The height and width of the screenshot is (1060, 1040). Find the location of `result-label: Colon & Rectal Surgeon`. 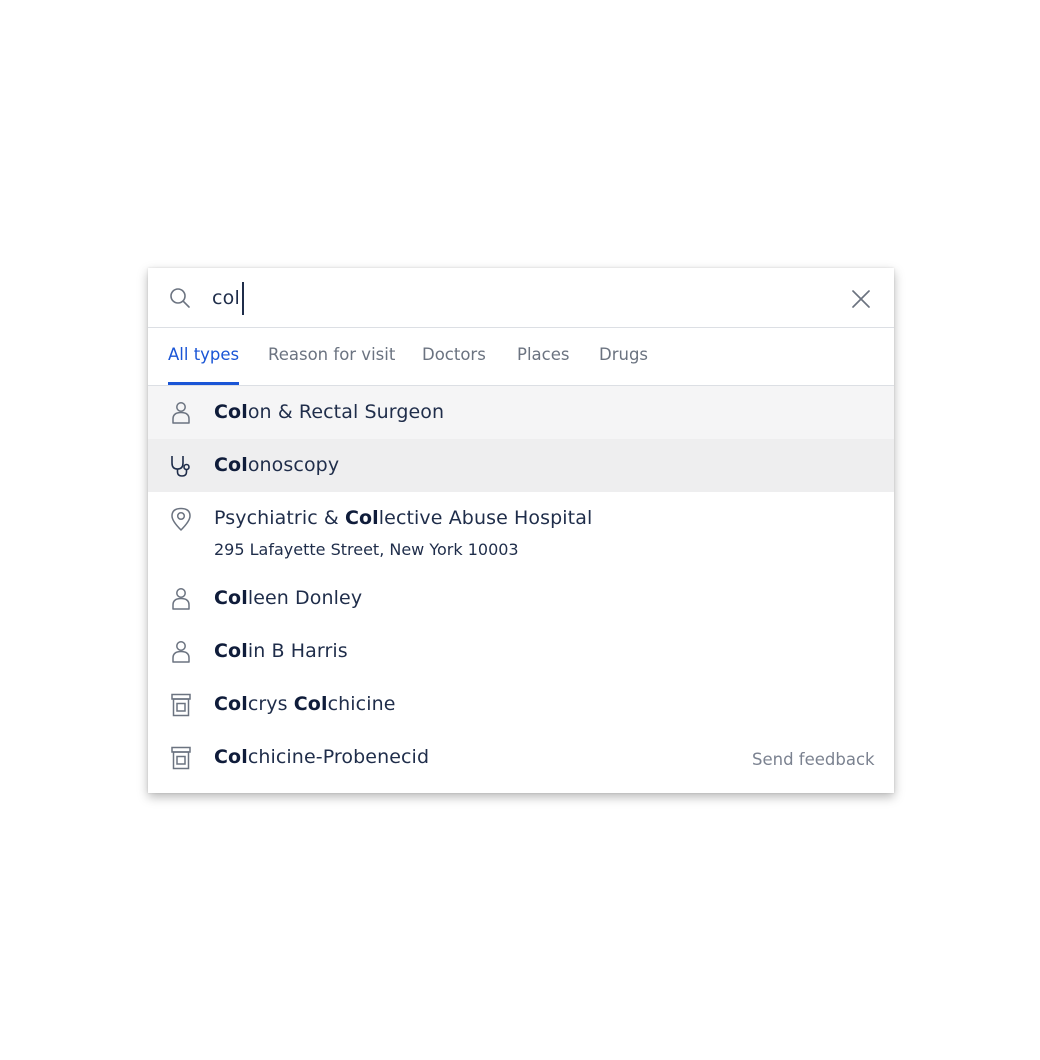

result-label: Colon & Rectal Surgeon is located at coordinates (329, 412).